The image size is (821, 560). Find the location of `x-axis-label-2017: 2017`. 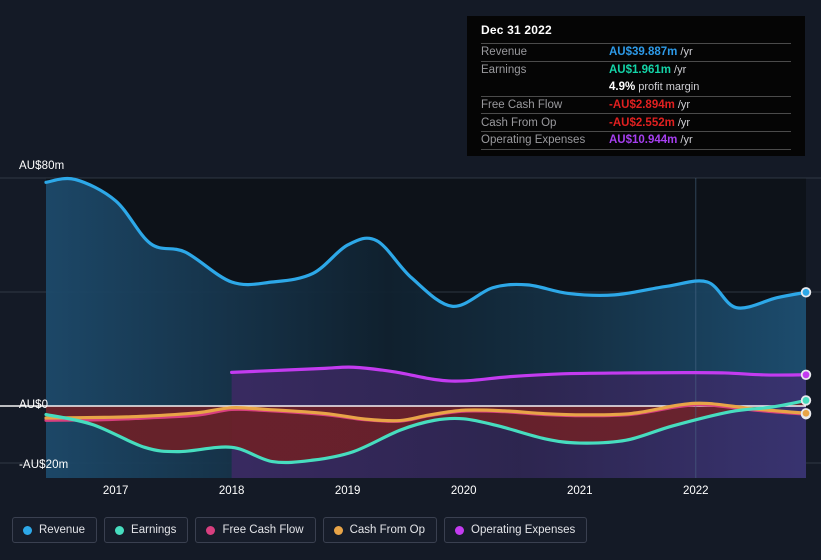

x-axis-label-2017: 2017 is located at coordinates (115, 491).